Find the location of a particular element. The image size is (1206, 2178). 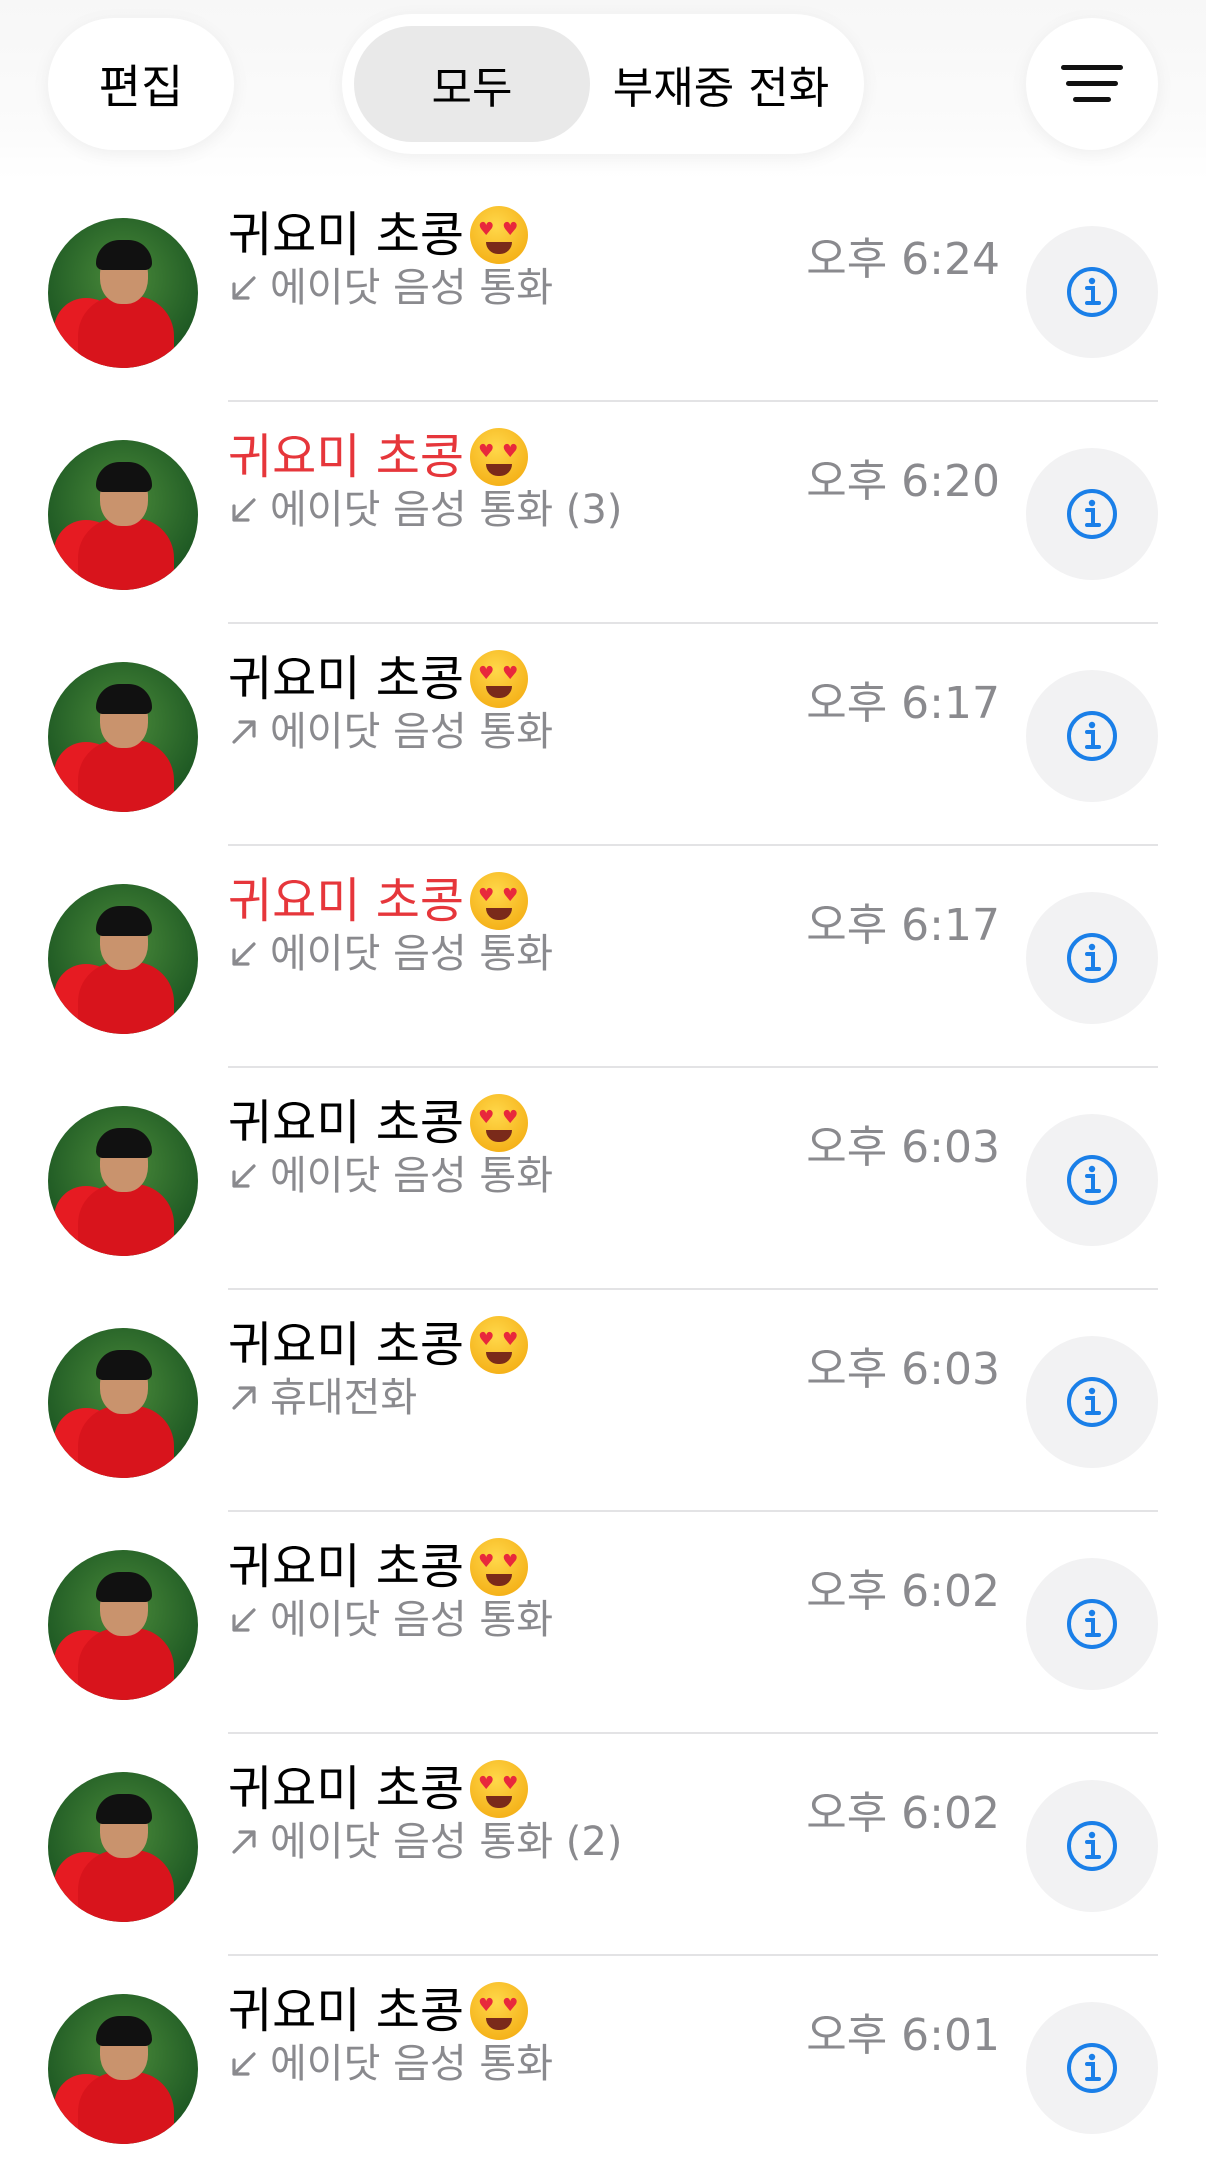

filter-lines-icon is located at coordinates (1092, 84).